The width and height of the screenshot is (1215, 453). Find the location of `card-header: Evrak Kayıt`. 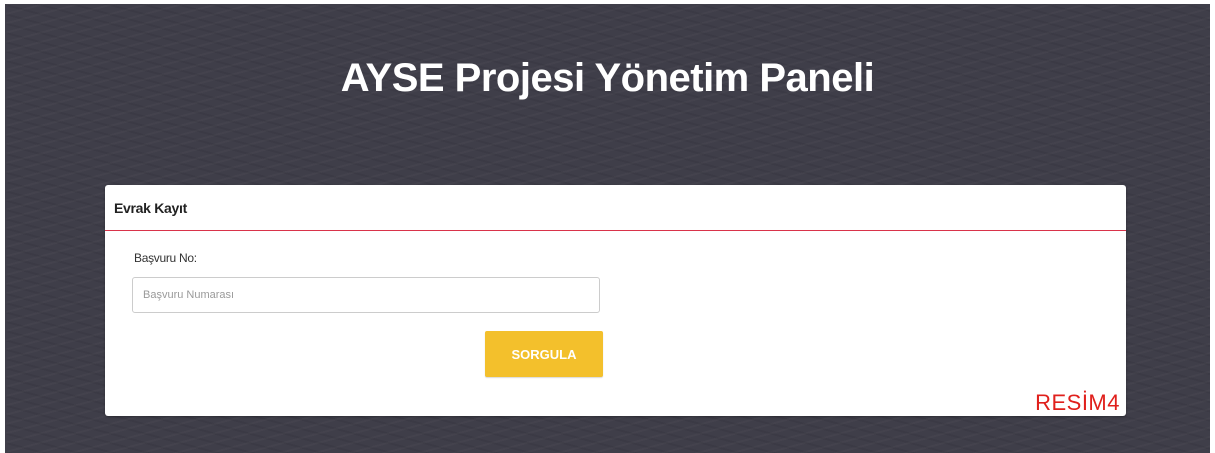

card-header: Evrak Kayıt is located at coordinates (615, 208).